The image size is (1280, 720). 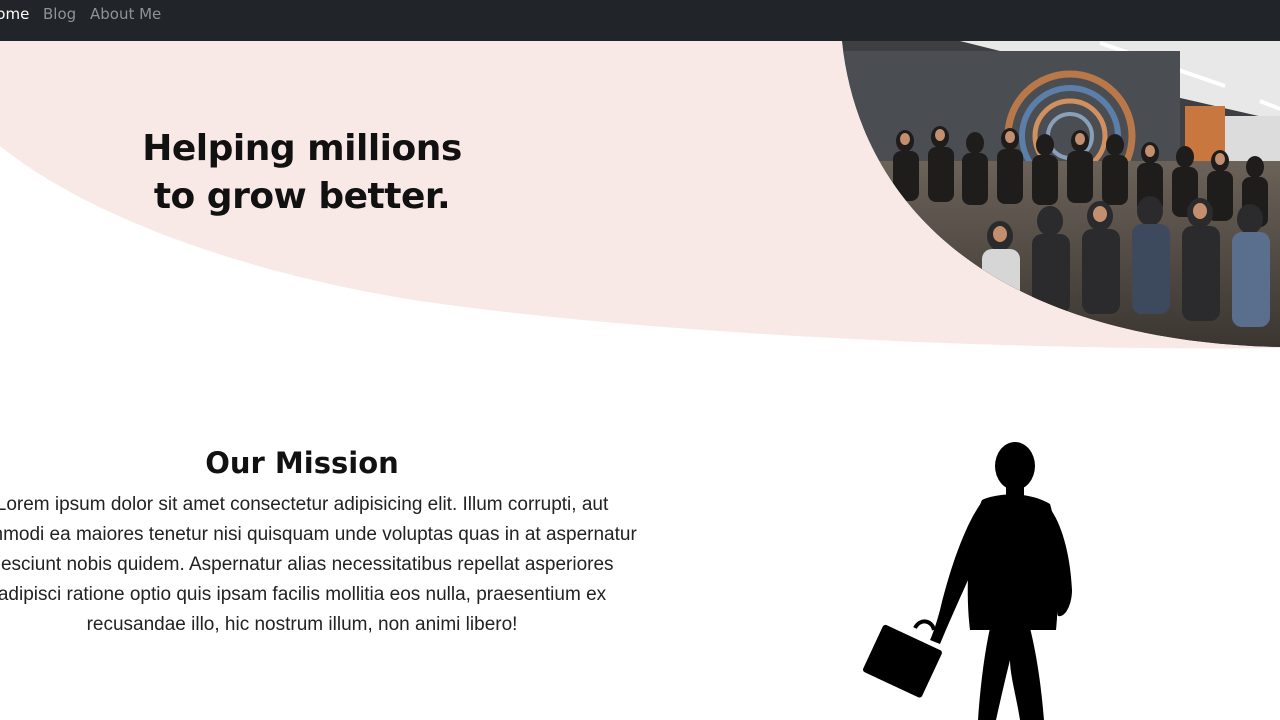 What do you see at coordinates (302, 463) in the screenshot?
I see `mission-title: Our Mission` at bounding box center [302, 463].